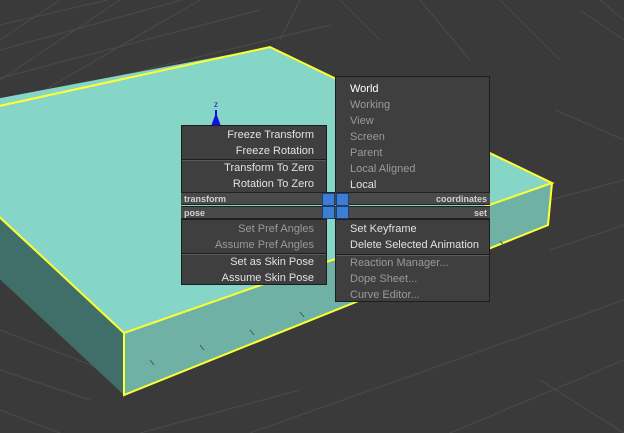 This screenshot has height=433, width=624. Describe the element at coordinates (342, 212) in the screenshot. I see `quad-hub-lower-right` at that location.